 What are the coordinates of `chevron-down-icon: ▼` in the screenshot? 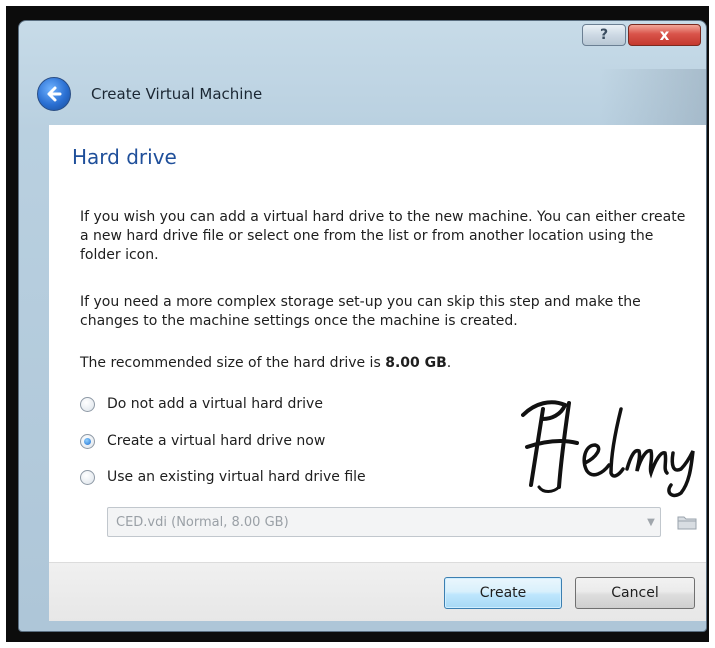 It's located at (651, 522).